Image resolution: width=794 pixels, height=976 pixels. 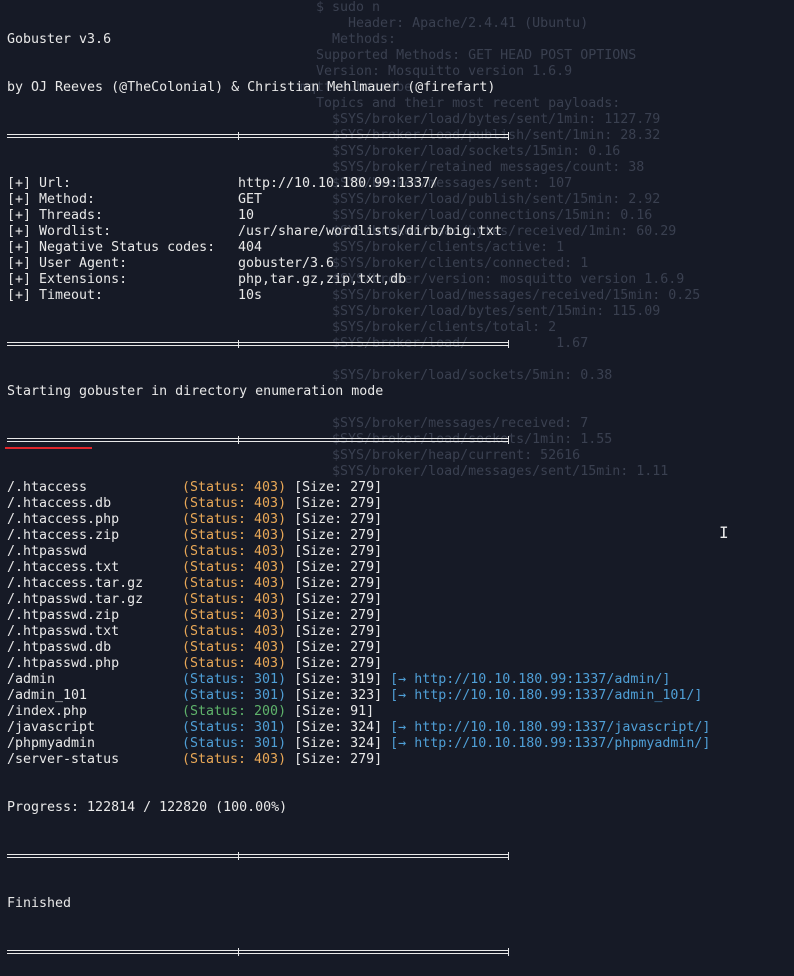 I want to click on option-label: [+] Url:, so click(x=39, y=183).